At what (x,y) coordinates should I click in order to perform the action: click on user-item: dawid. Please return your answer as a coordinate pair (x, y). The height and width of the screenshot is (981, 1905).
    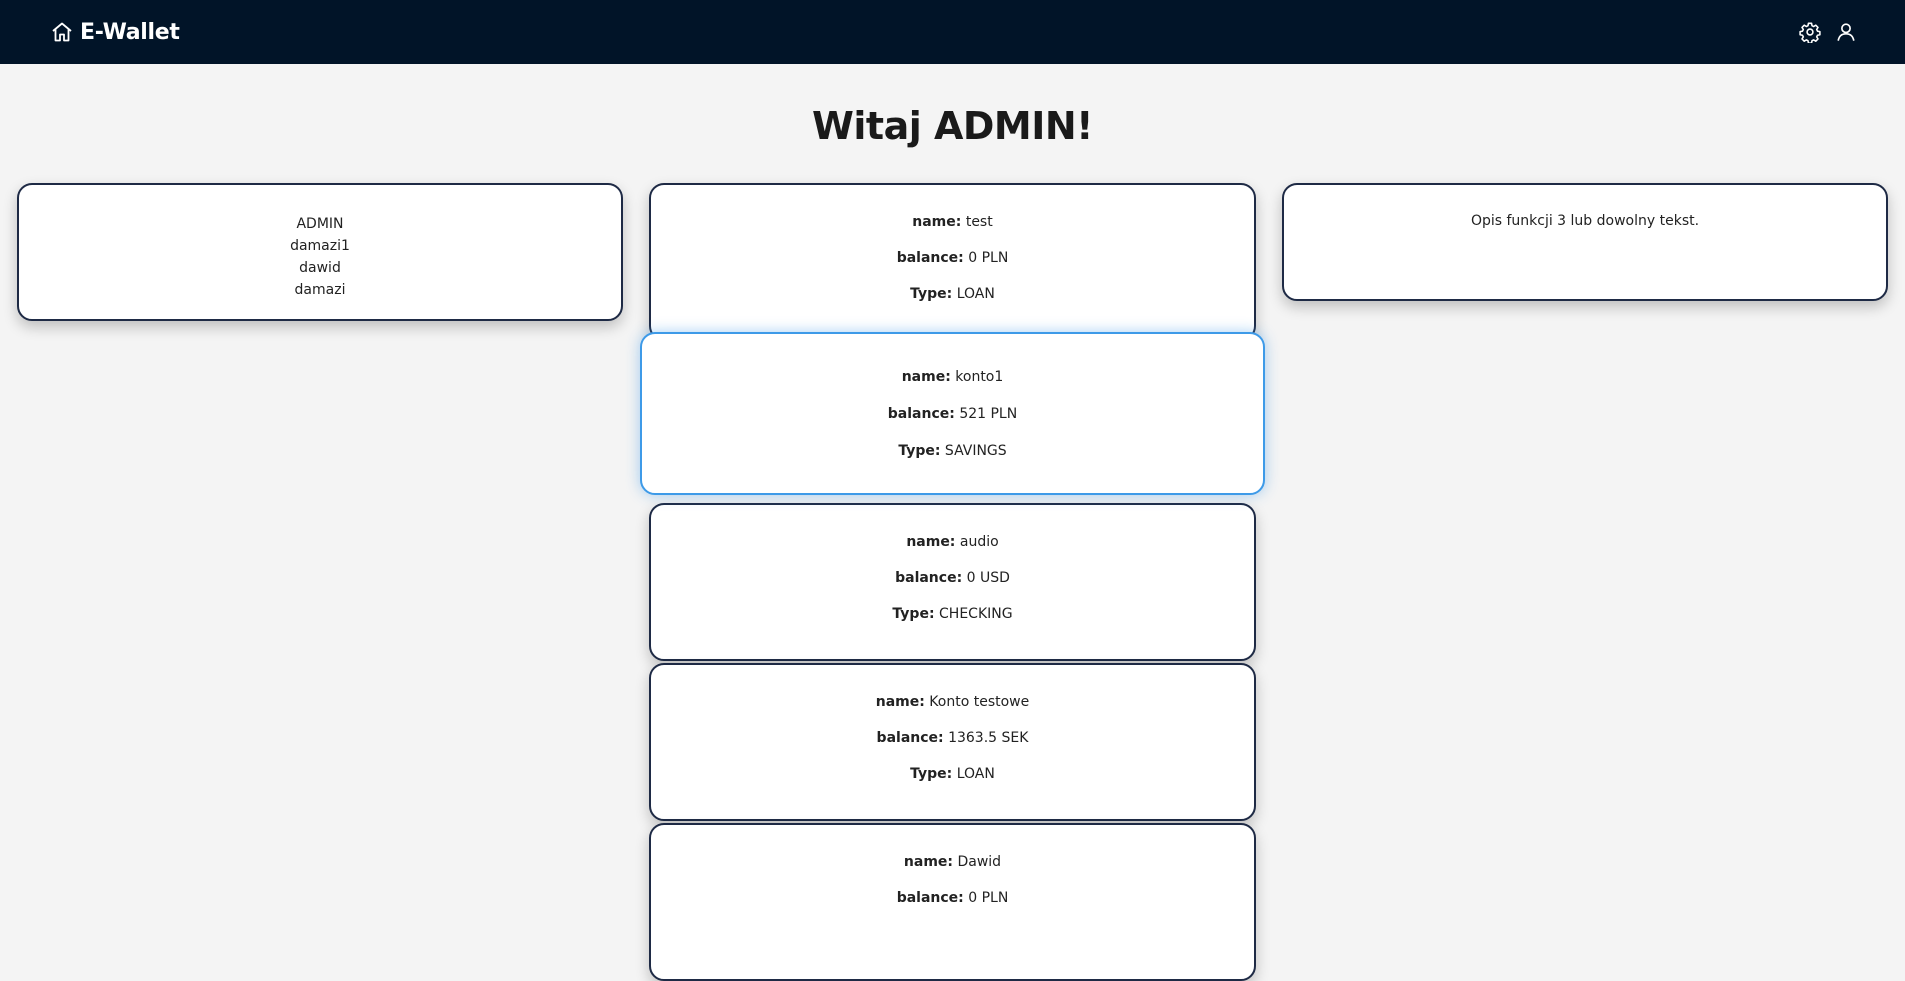
    Looking at the image, I should click on (320, 268).